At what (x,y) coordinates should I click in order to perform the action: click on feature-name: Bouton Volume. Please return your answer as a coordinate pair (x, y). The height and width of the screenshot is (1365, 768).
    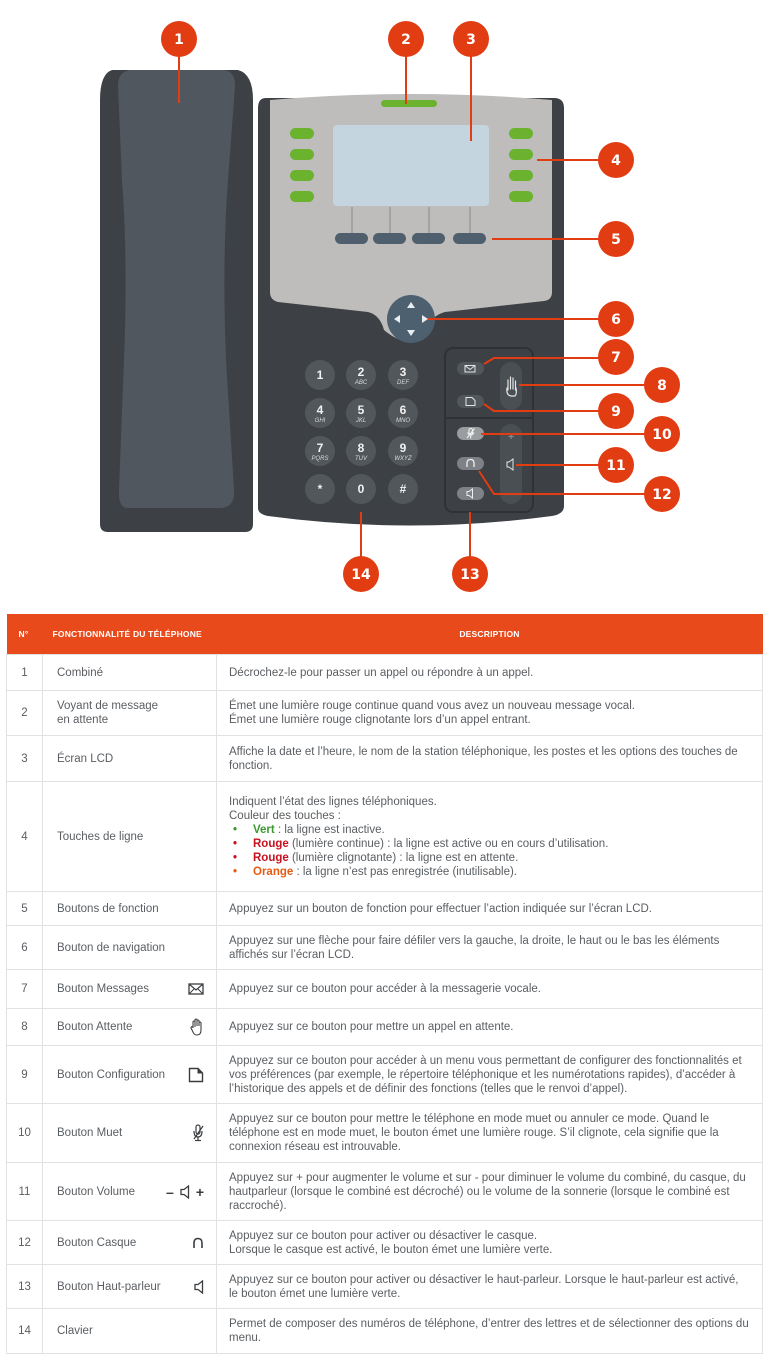
    Looking at the image, I should click on (96, 1191).